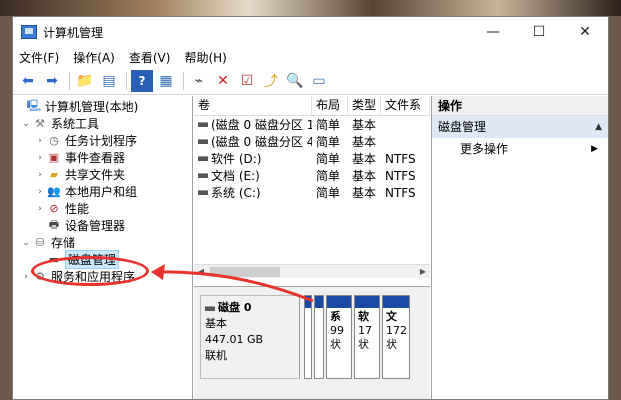  Describe the element at coordinates (310, 32) in the screenshot. I see `title-bar: 计算机管理 — ☐ ✕` at that location.